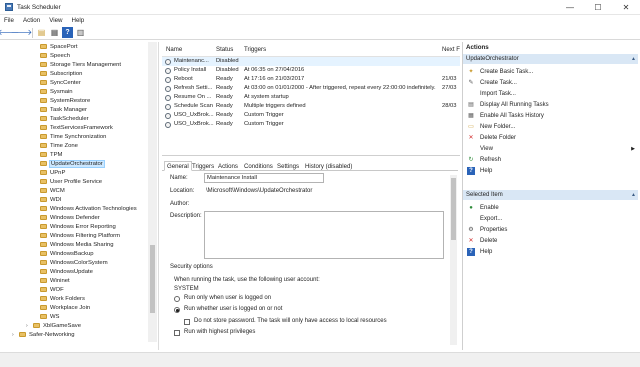 The height and width of the screenshot is (367, 640). I want to click on tree-item: TaskScheduler, so click(64, 118).